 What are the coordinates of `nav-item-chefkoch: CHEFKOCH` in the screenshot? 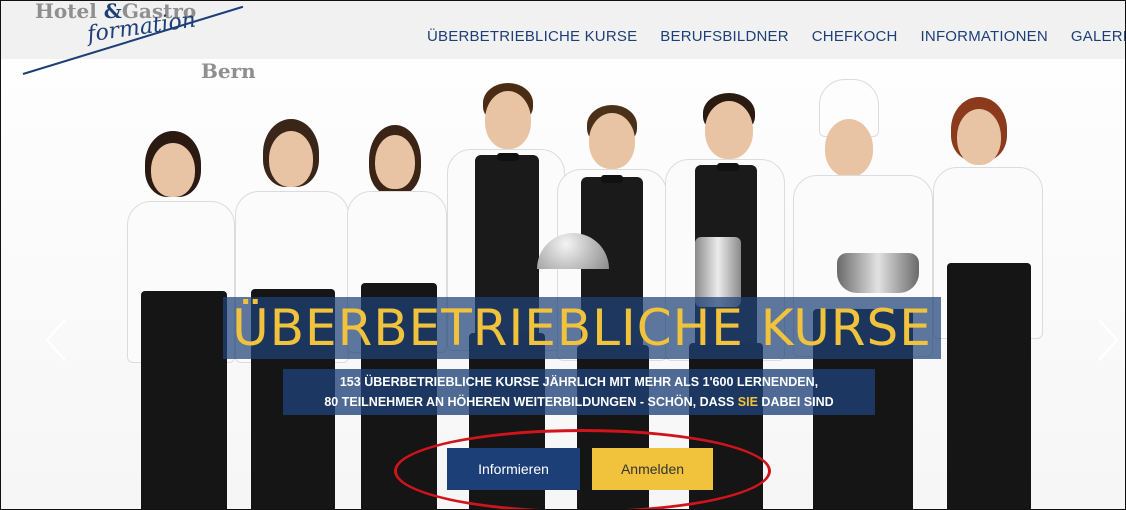 It's located at (855, 39).